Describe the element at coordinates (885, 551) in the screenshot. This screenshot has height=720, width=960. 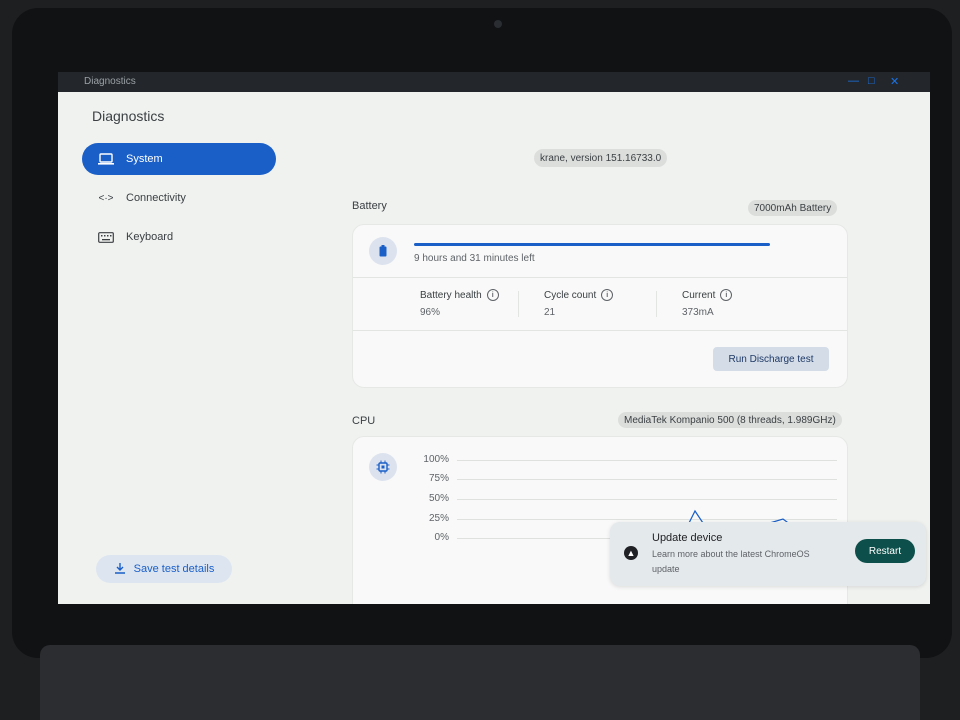
I see `restart-button: Restart` at that location.